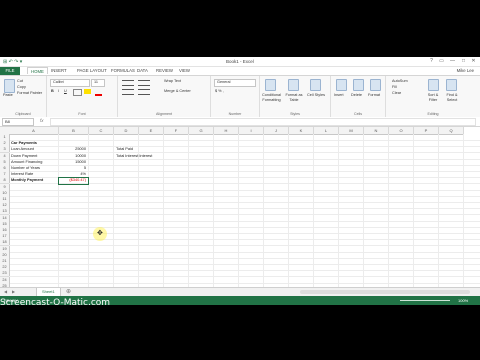 The width and height of the screenshot is (480, 360). I want to click on column-header-b: B, so click(74, 131).